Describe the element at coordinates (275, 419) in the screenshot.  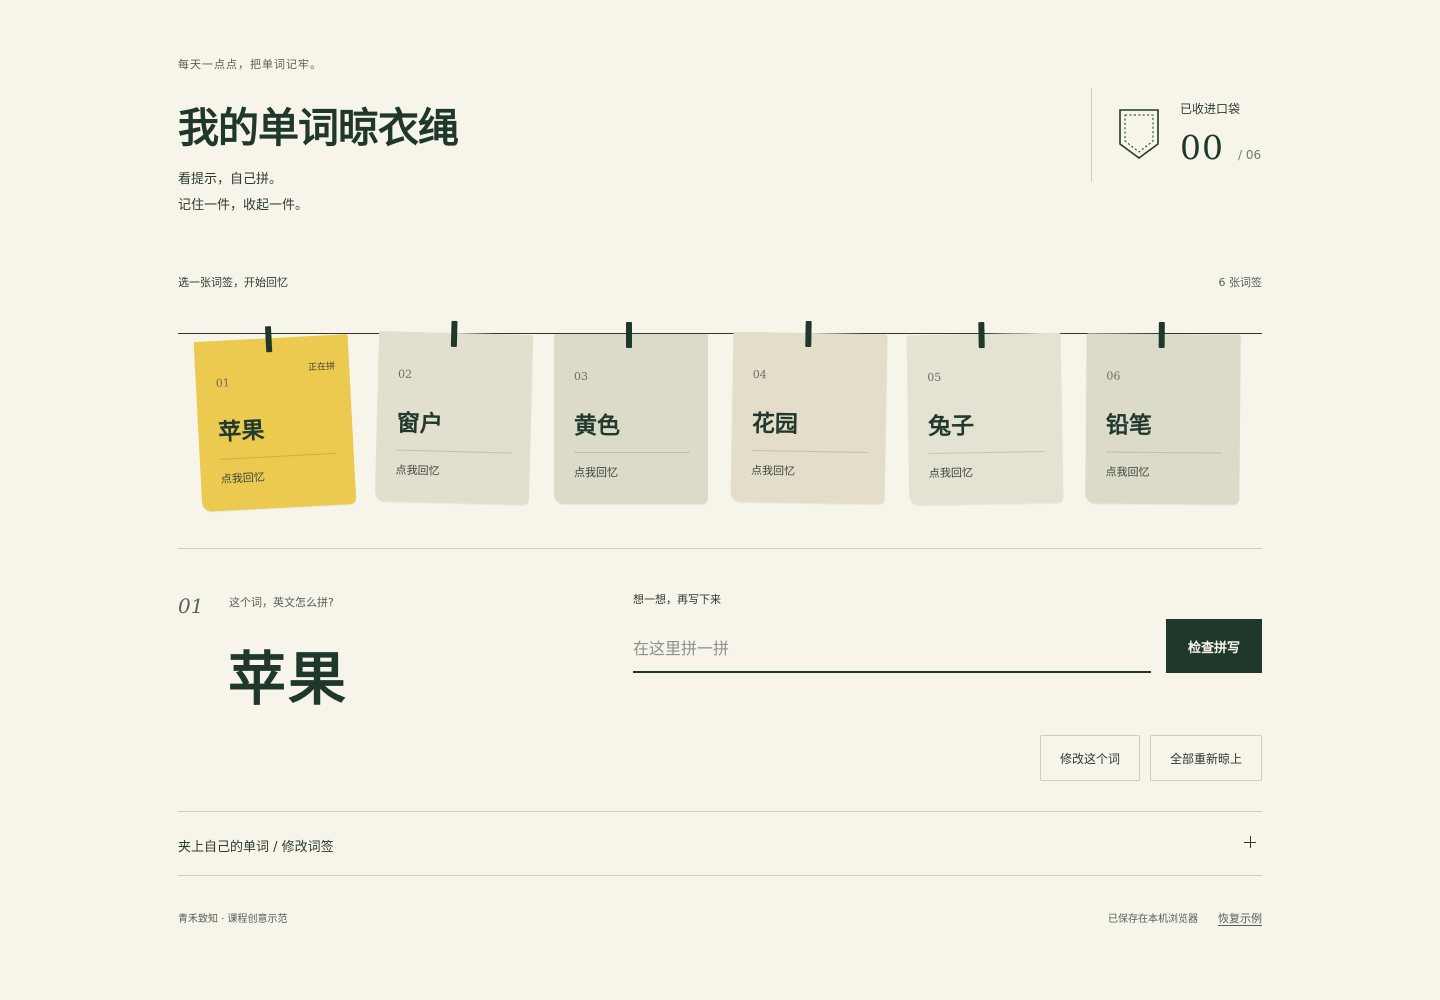
I see `word-card-apple: 正在拼 01 苹果 点我回忆` at that location.